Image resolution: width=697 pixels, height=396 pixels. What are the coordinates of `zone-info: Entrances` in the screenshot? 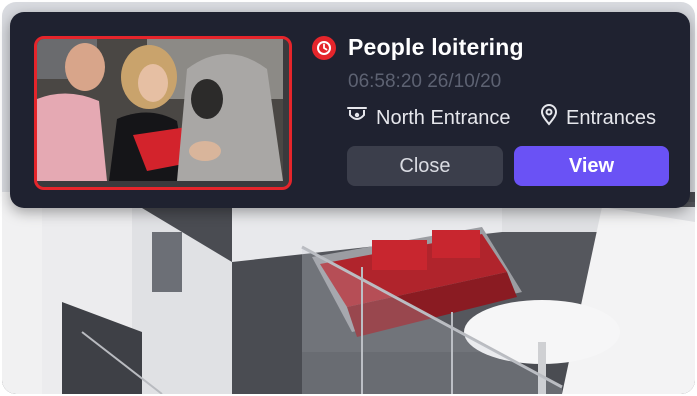 It's located at (598, 118).